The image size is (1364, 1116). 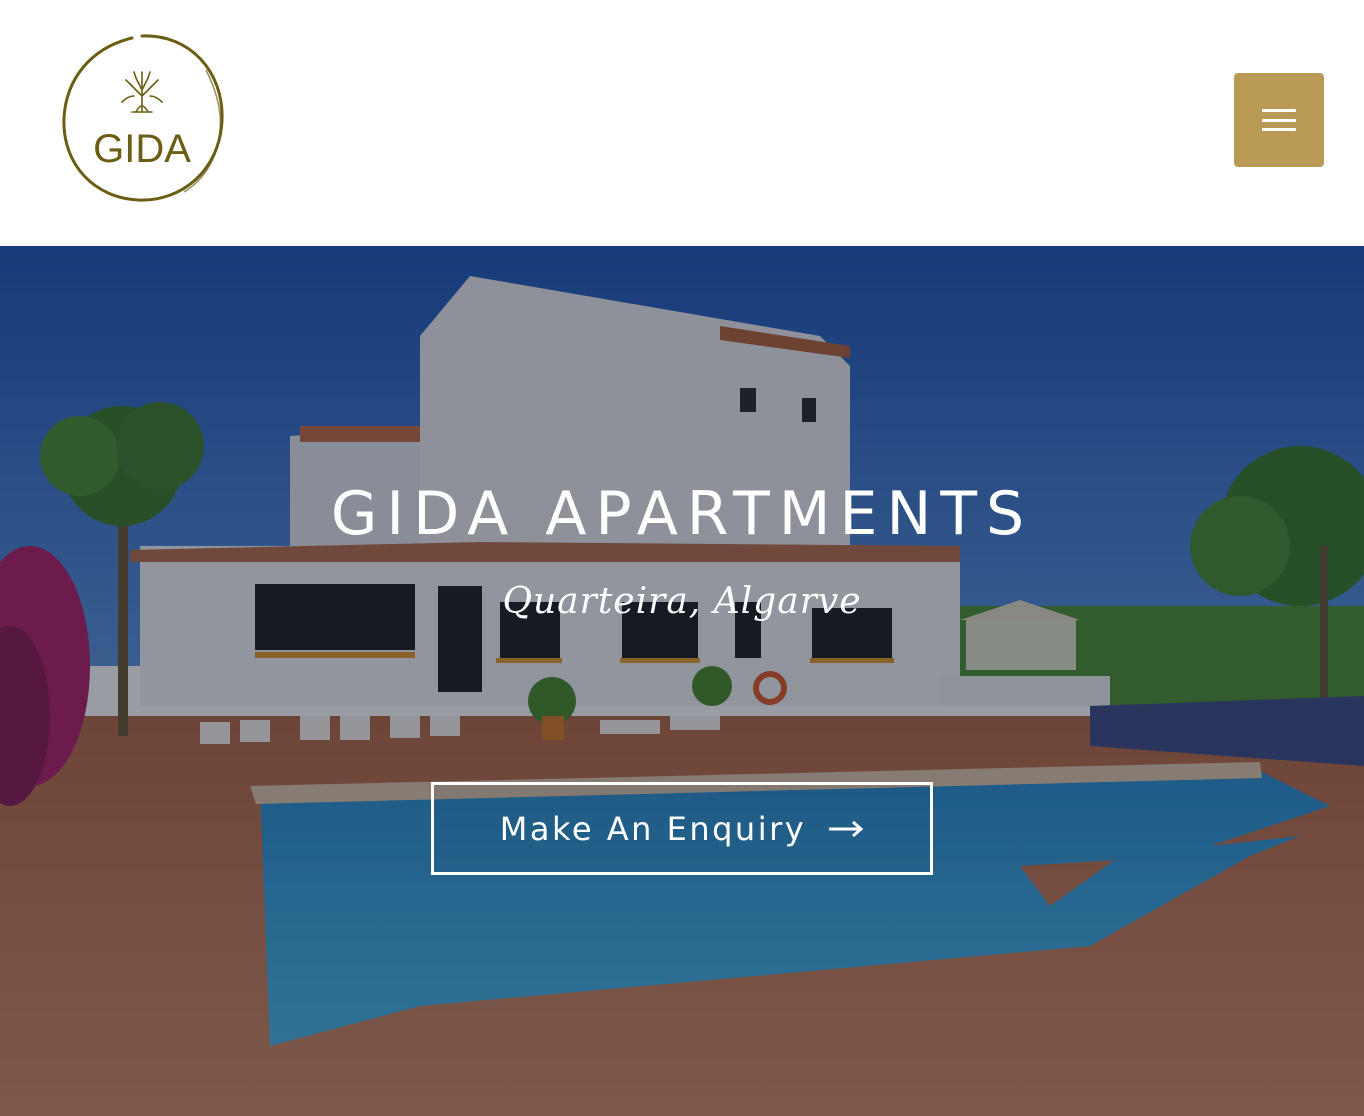 What do you see at coordinates (846, 828) in the screenshot?
I see `arrow-right-icon` at bounding box center [846, 828].